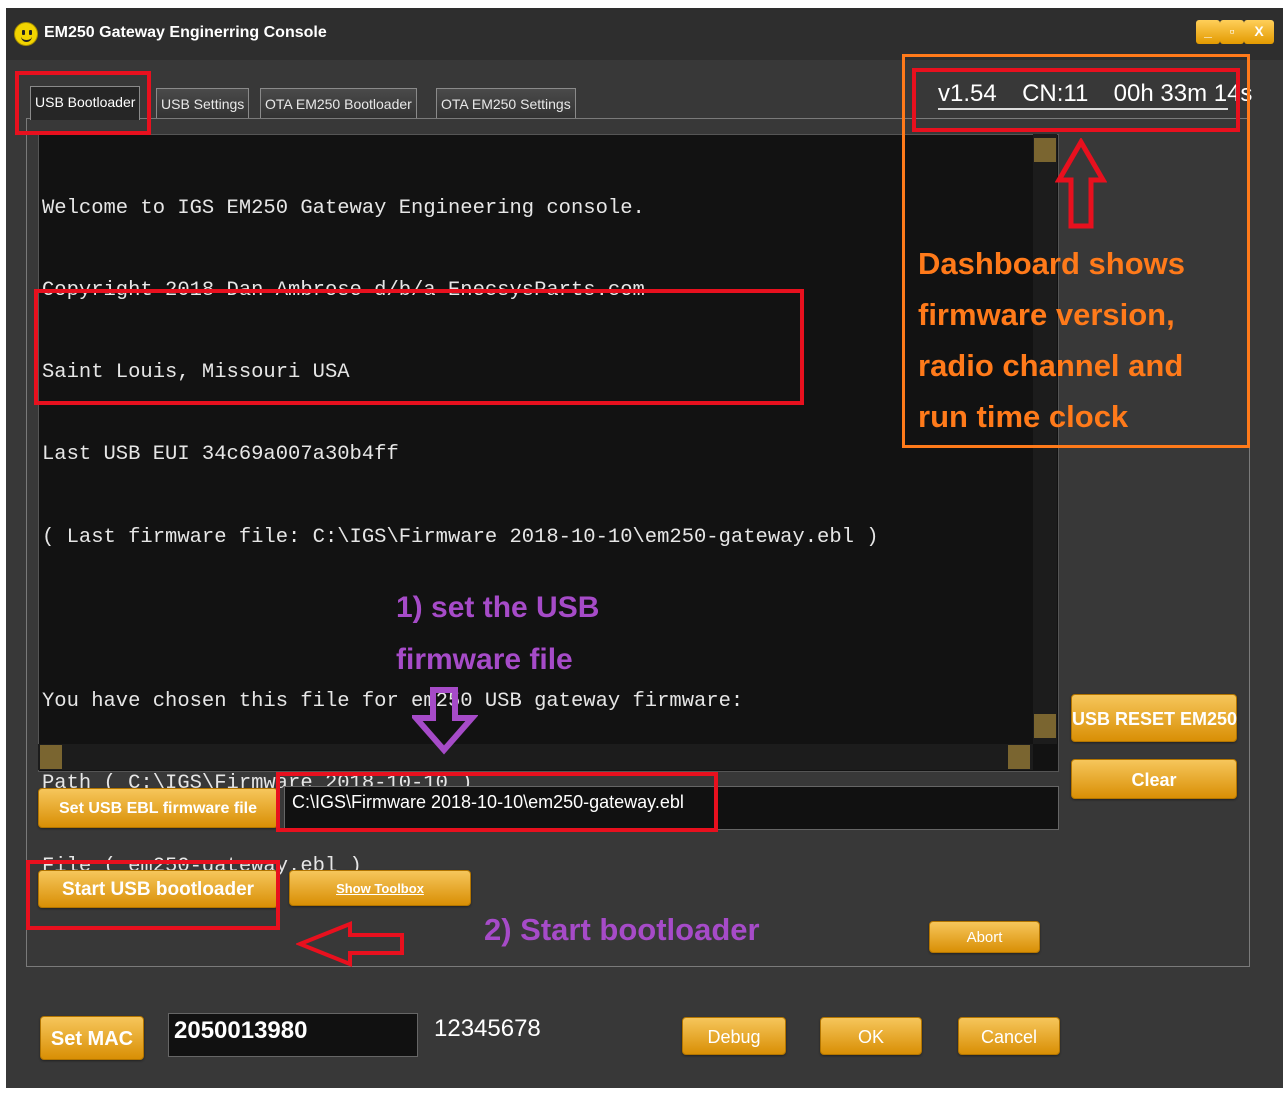 This screenshot has height=1093, width=1286. I want to click on mac-input: 2050013980, so click(240, 1031).